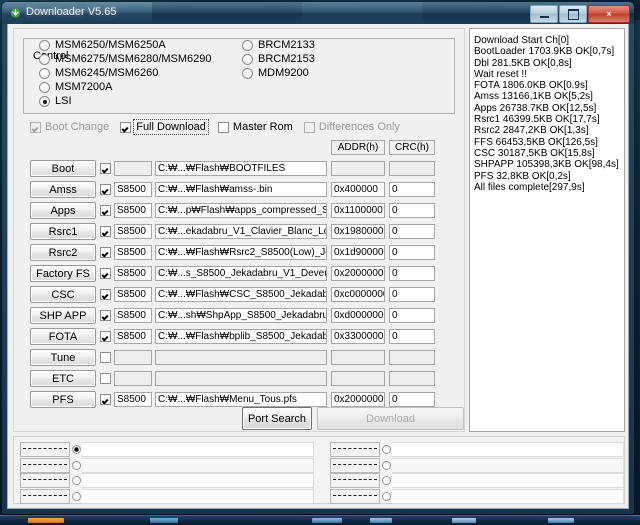  What do you see at coordinates (358, 273) in the screenshot?
I see `row-addr-field: 0x20000000` at bounding box center [358, 273].